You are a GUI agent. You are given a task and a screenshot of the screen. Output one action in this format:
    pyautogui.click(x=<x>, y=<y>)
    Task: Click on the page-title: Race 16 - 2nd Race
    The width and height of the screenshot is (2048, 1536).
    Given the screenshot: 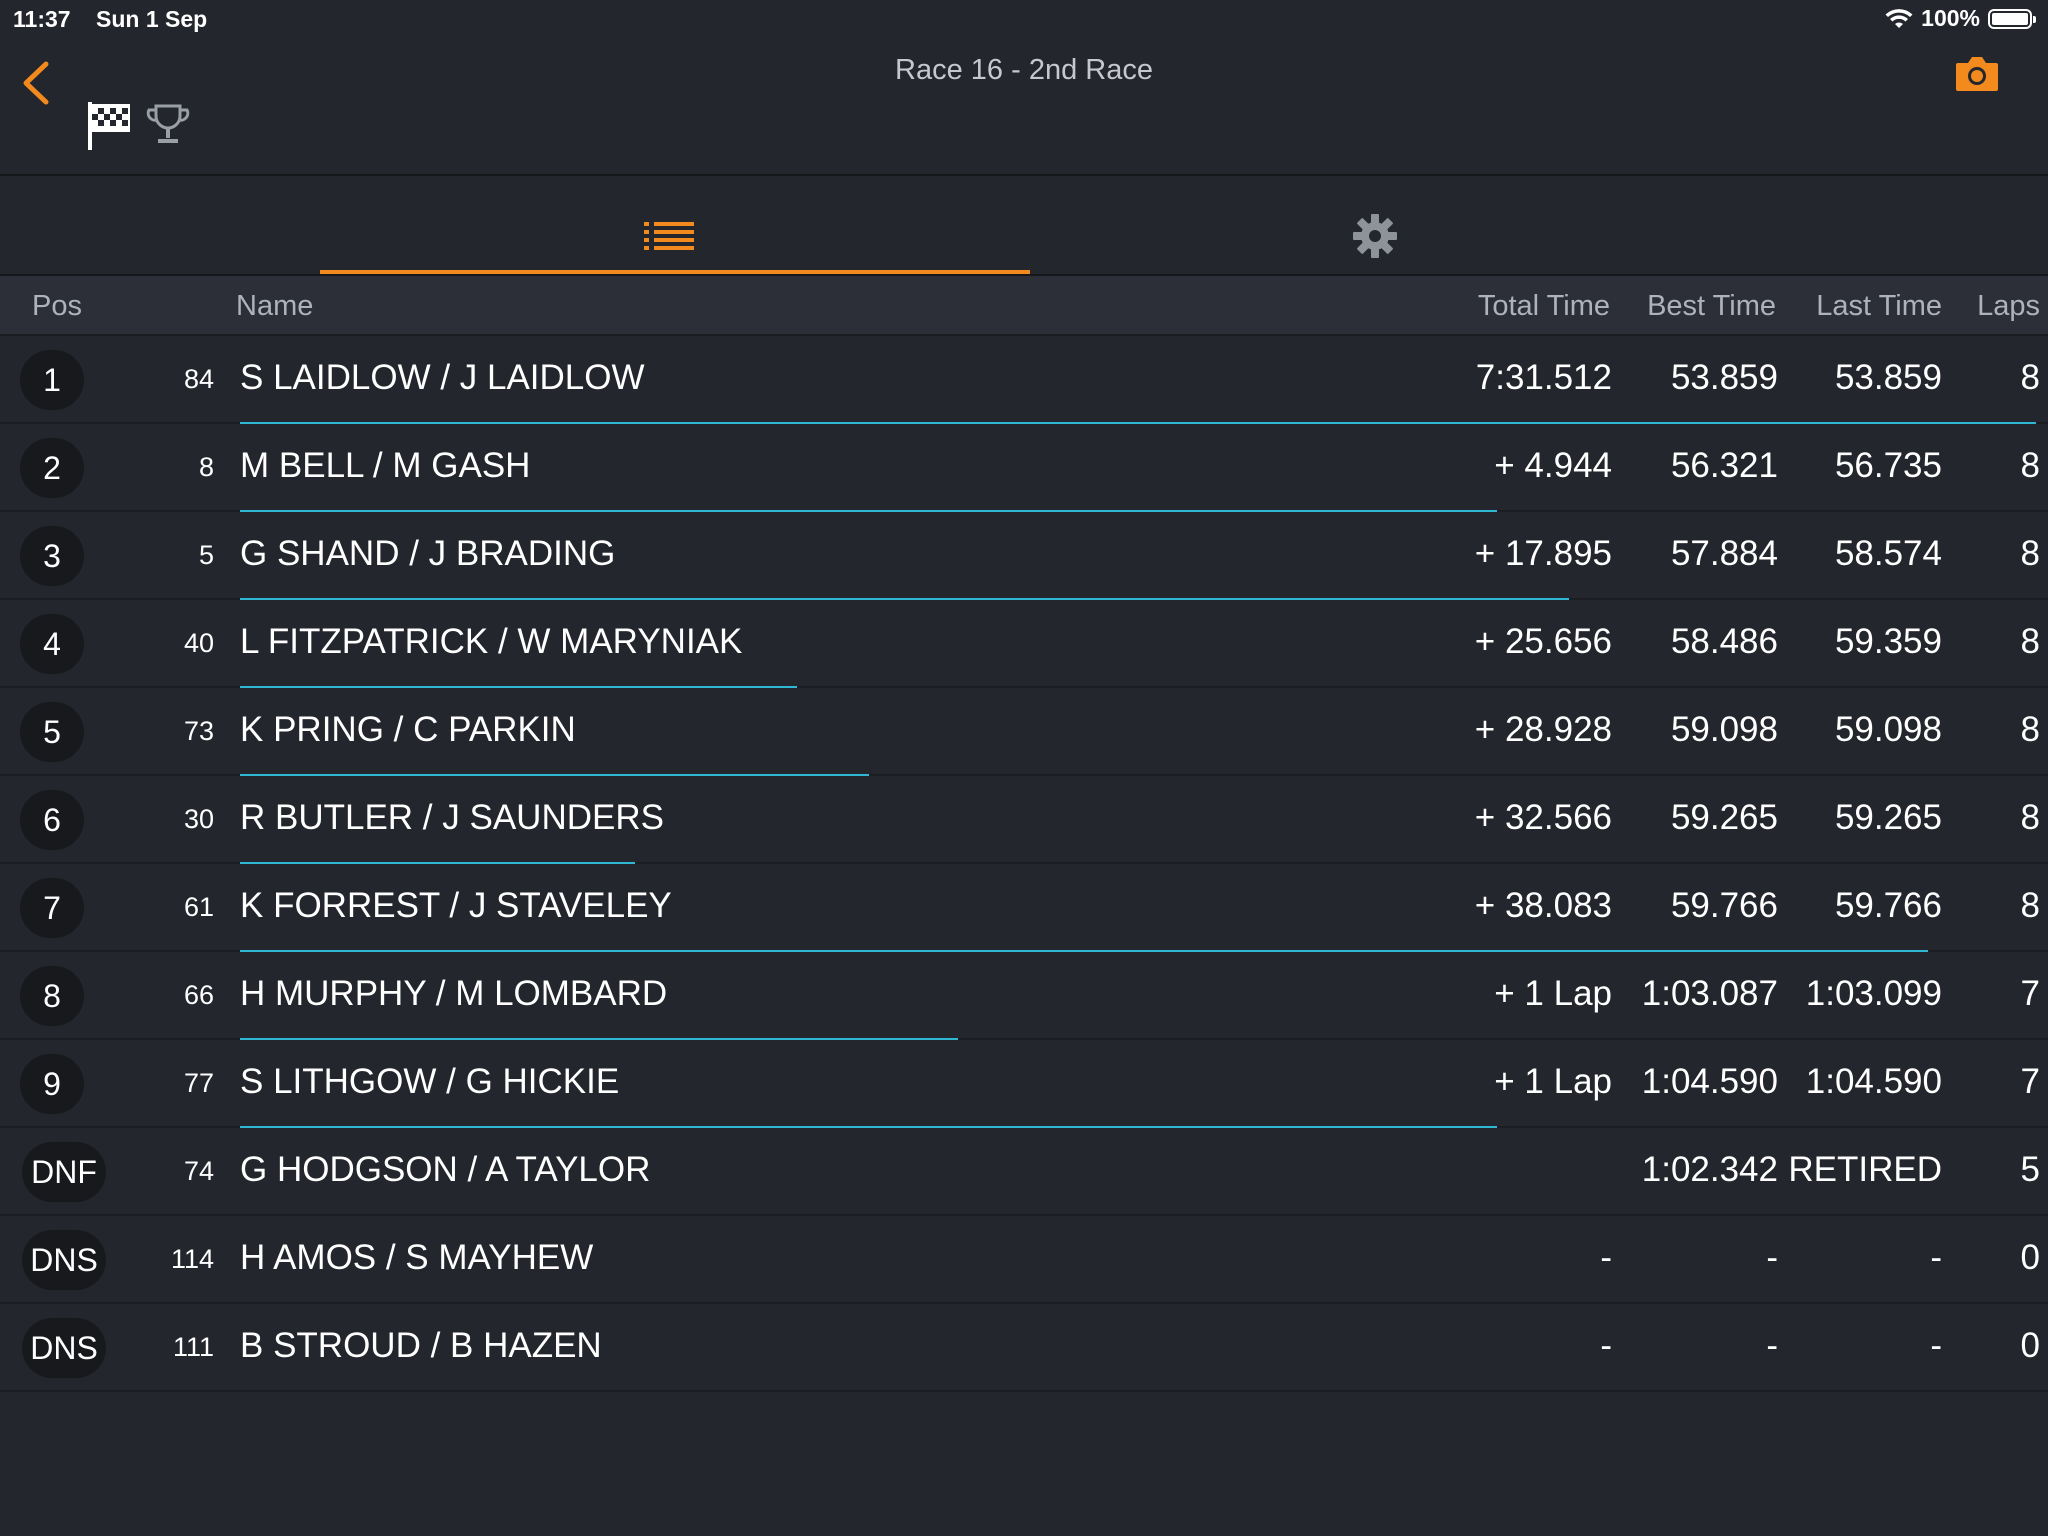 What is the action you would take?
    pyautogui.click(x=1024, y=70)
    